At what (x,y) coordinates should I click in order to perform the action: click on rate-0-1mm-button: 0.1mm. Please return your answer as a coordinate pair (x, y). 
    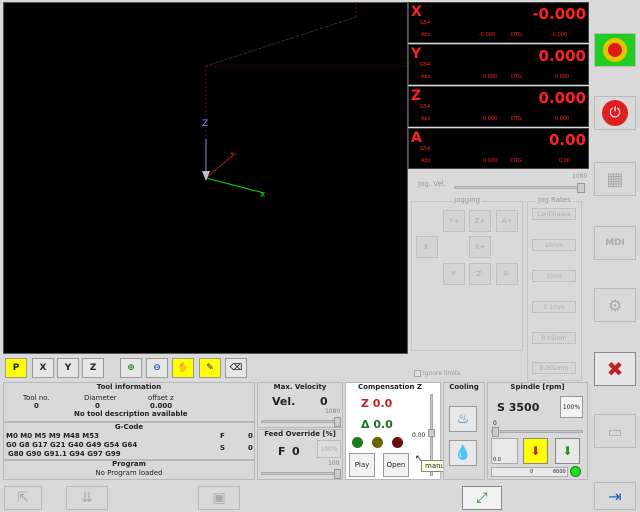
    Looking at the image, I should click on (554, 307).